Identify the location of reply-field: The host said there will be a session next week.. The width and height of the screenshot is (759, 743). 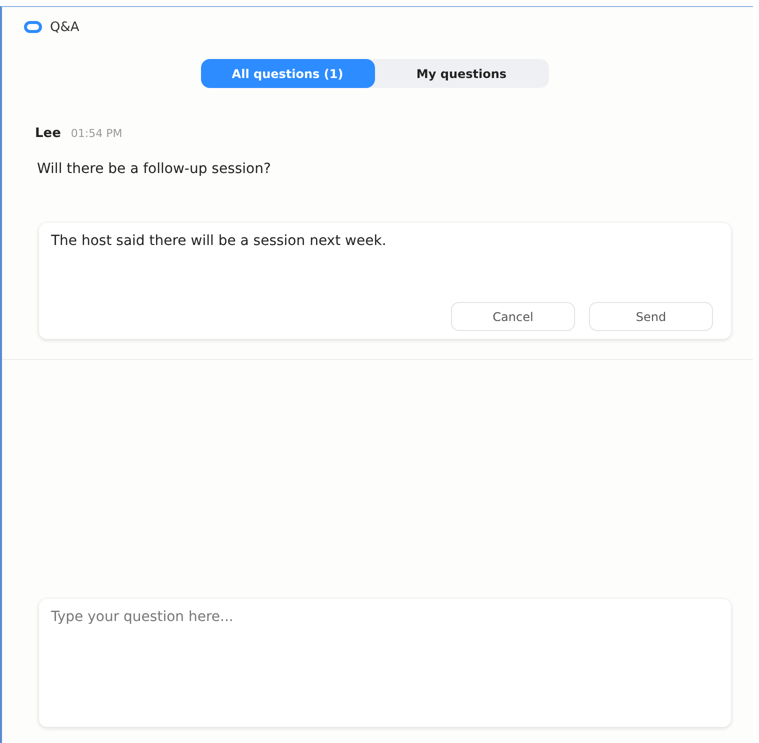
(382, 241).